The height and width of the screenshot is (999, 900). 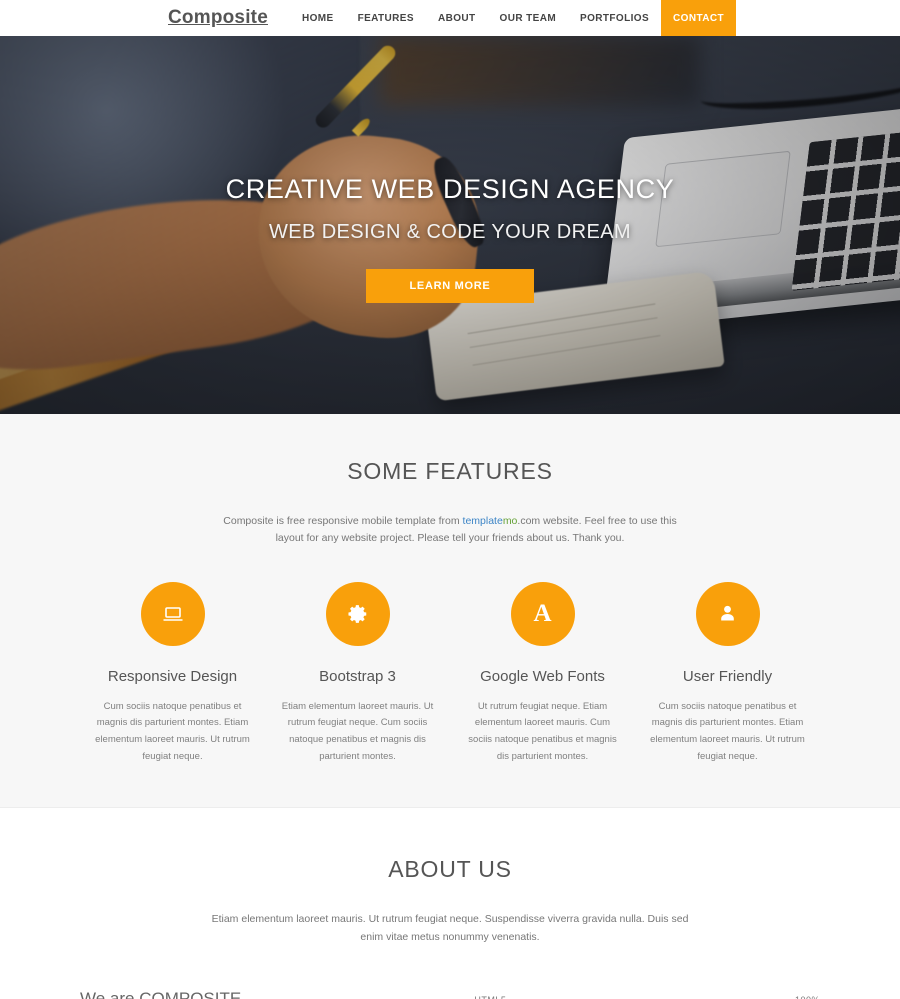 I want to click on templatemo-link-blue: template, so click(x=482, y=521).